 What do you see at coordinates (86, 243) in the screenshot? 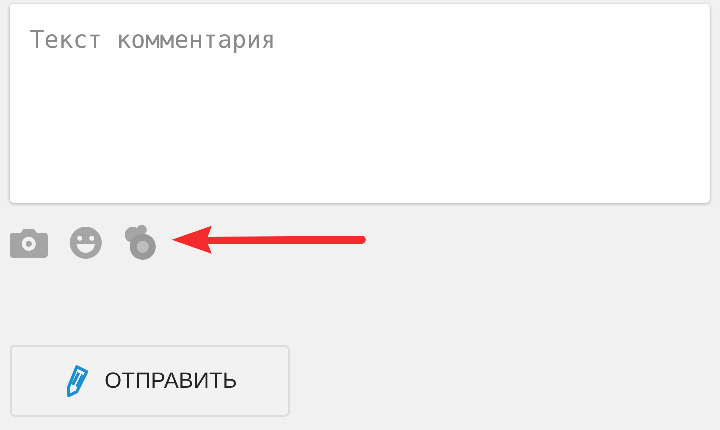
I see `smiley-icon` at bounding box center [86, 243].